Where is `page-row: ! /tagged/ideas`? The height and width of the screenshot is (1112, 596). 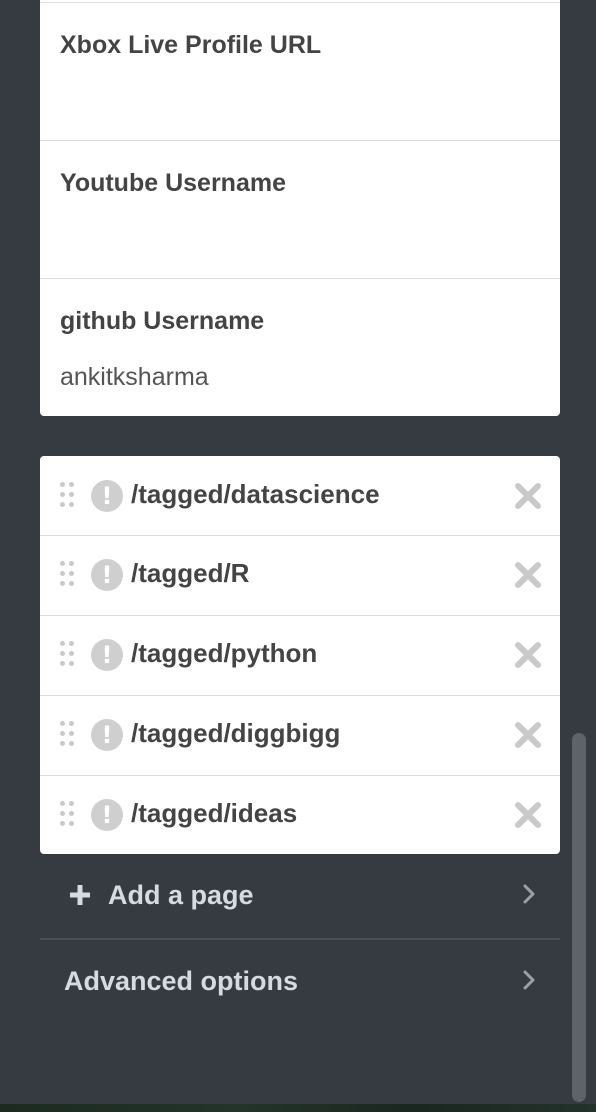 page-row: ! /tagged/ideas is located at coordinates (300, 814).